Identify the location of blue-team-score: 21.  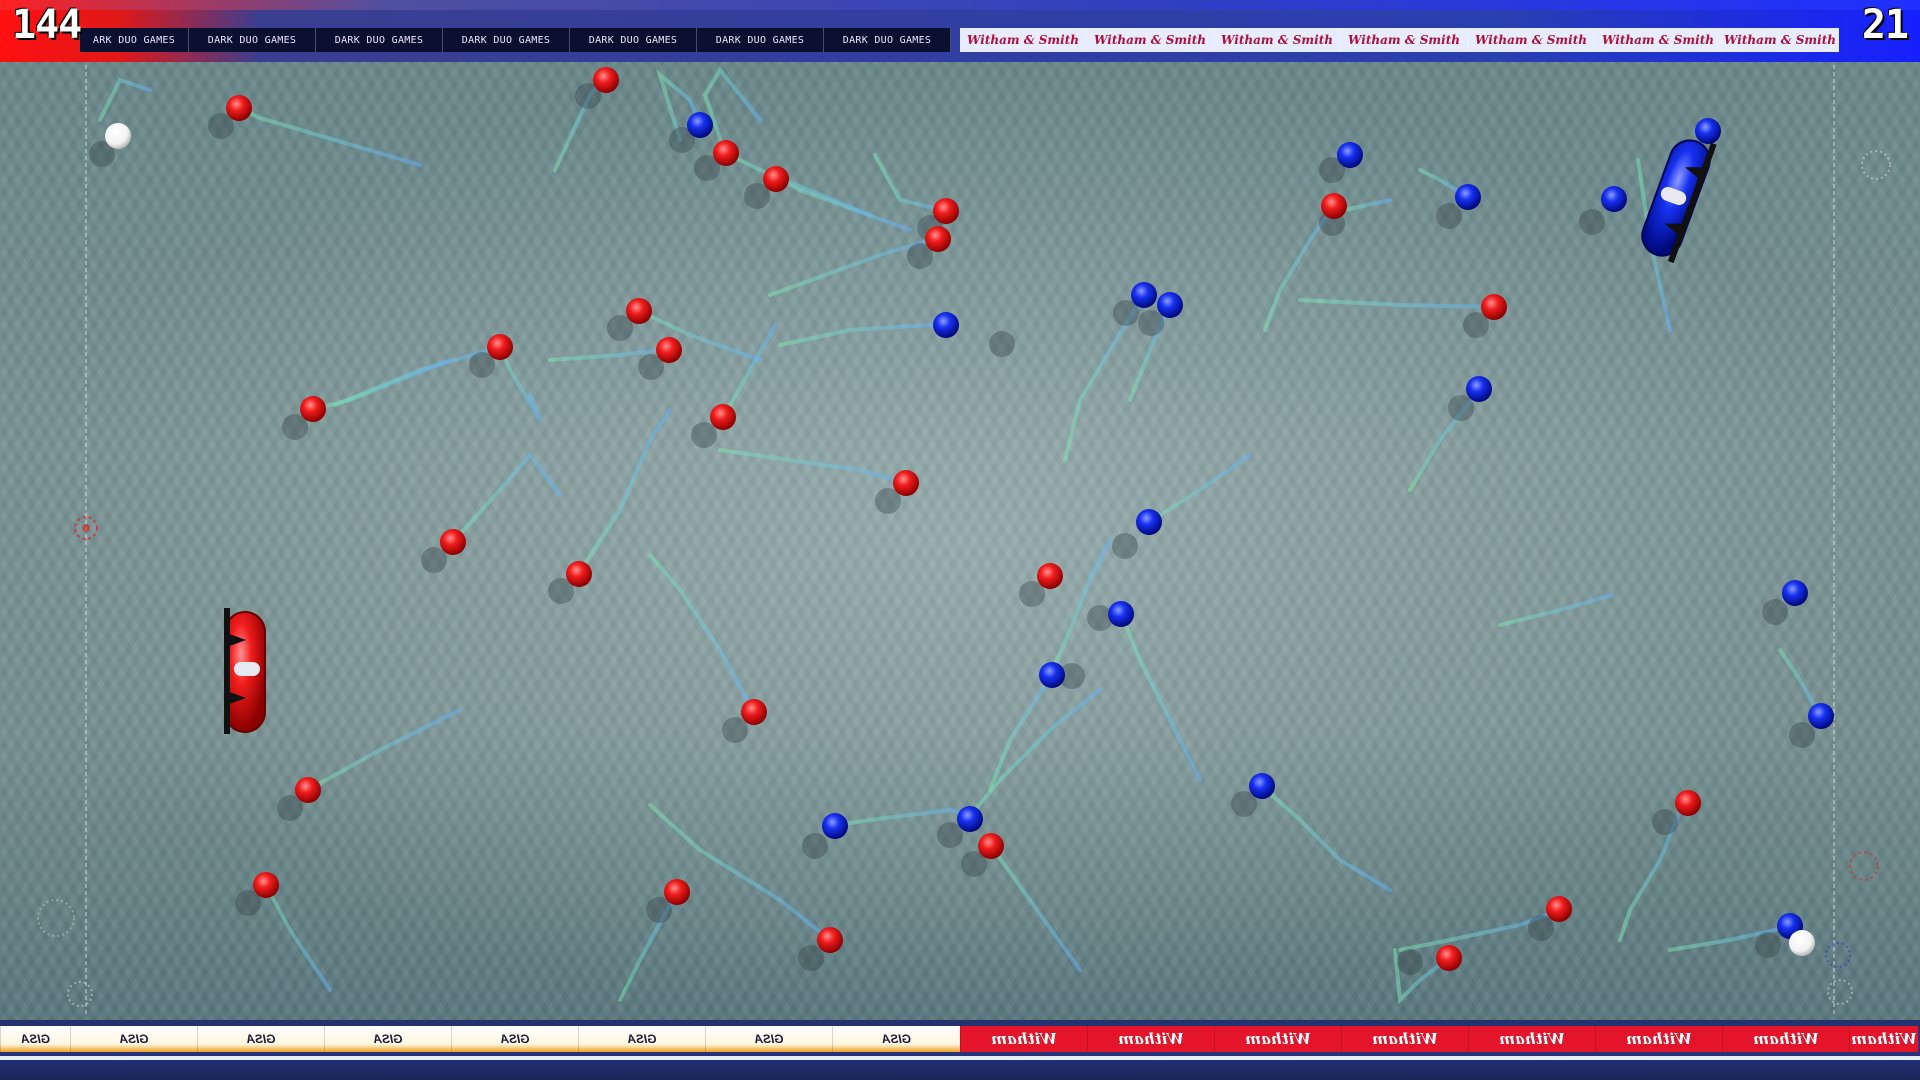
(1885, 25).